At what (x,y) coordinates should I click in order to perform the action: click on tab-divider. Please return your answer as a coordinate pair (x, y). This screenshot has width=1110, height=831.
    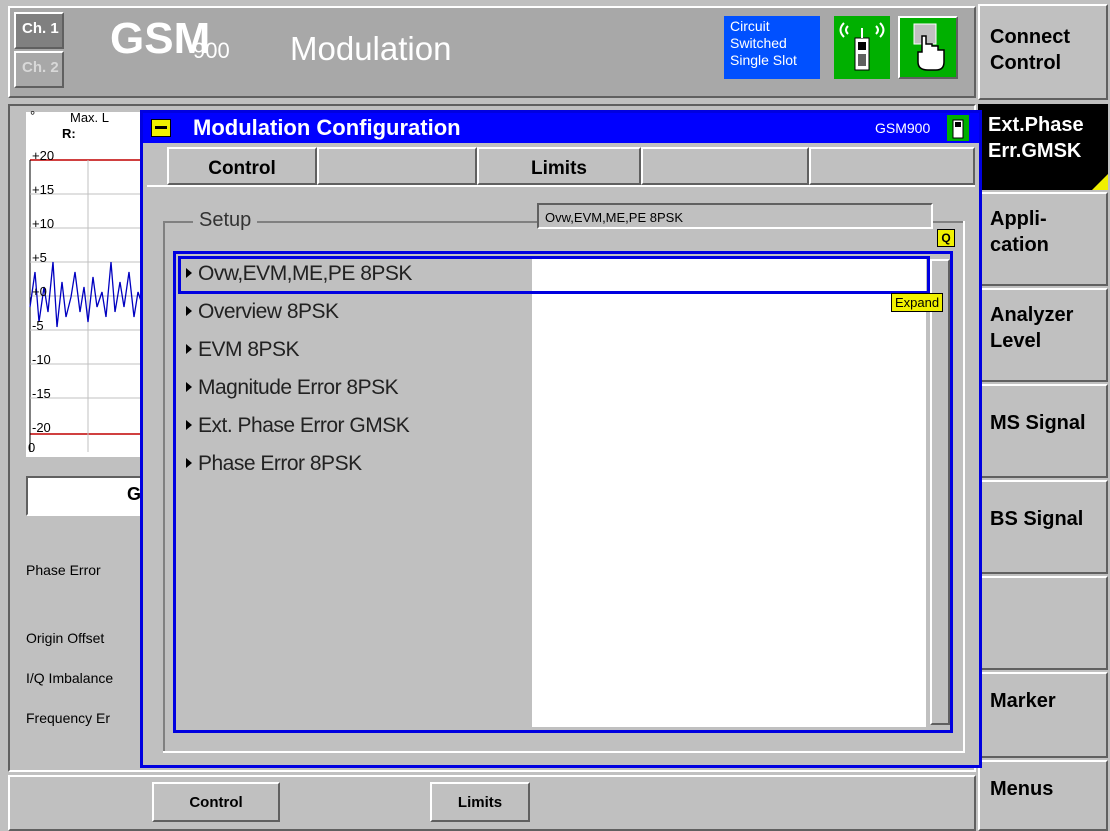
    Looking at the image, I should click on (561, 186).